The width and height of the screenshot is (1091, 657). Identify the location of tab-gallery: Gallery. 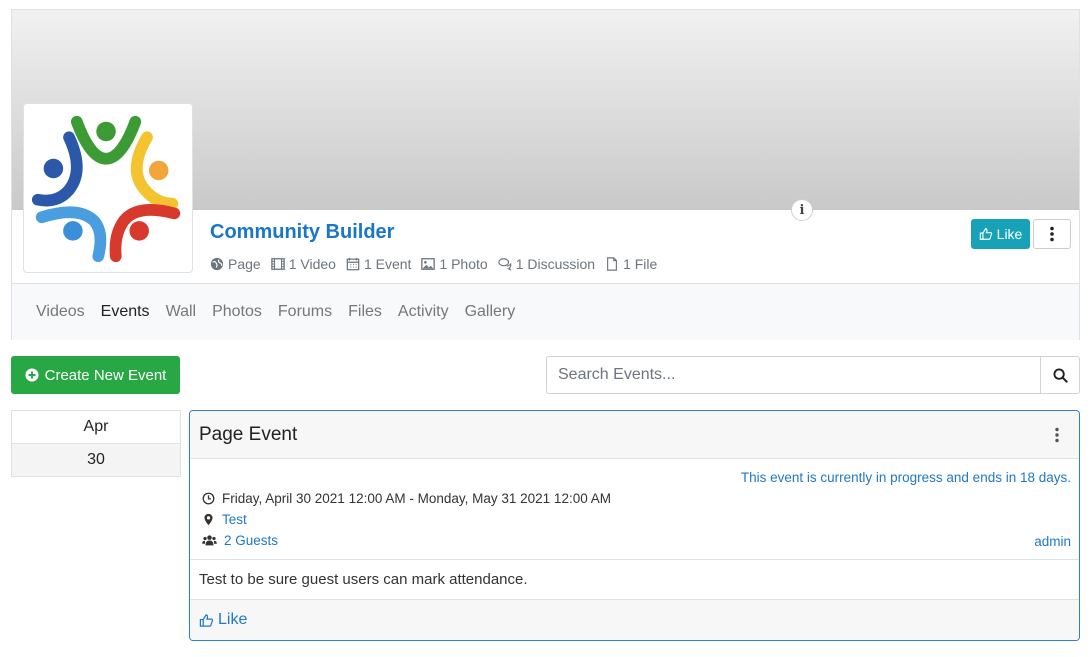
(490, 312).